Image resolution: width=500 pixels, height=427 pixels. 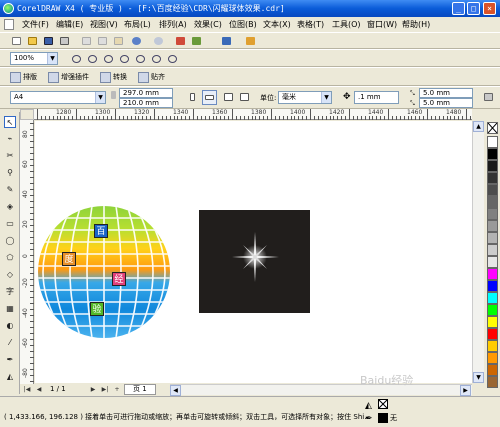 What do you see at coordinates (250, 41) in the screenshot?
I see `welcome-icon` at bounding box center [250, 41].